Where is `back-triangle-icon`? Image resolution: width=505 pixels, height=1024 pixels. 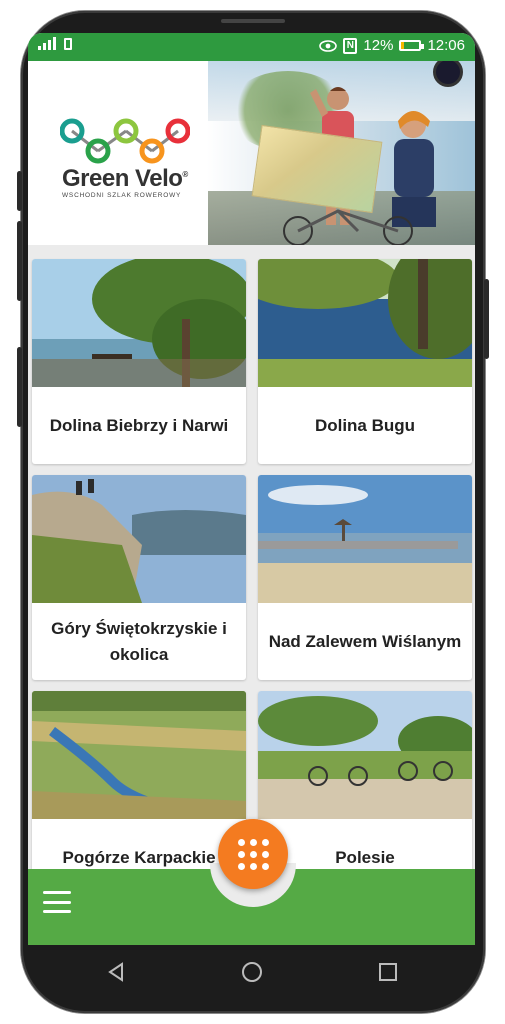 back-triangle-icon is located at coordinates (115, 972).